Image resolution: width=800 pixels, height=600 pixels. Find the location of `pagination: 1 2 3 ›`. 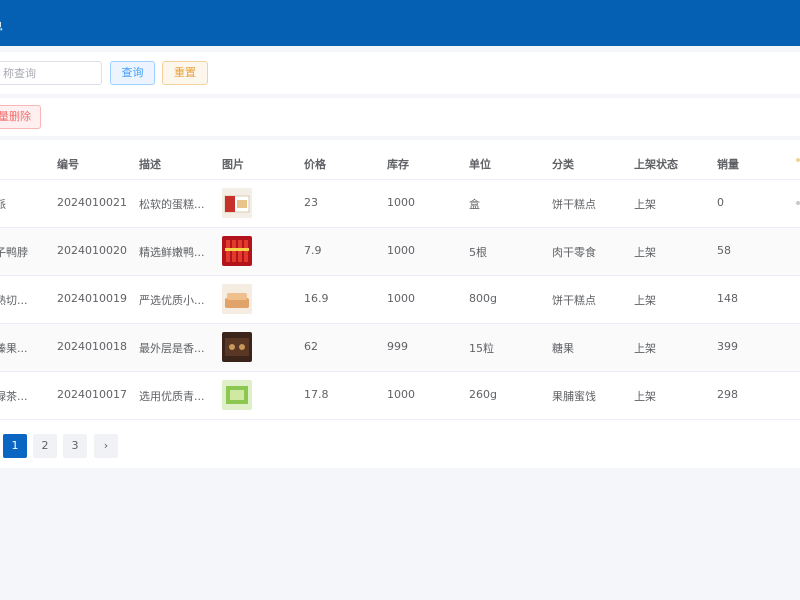

pagination: 1 2 3 › is located at coordinates (400, 448).